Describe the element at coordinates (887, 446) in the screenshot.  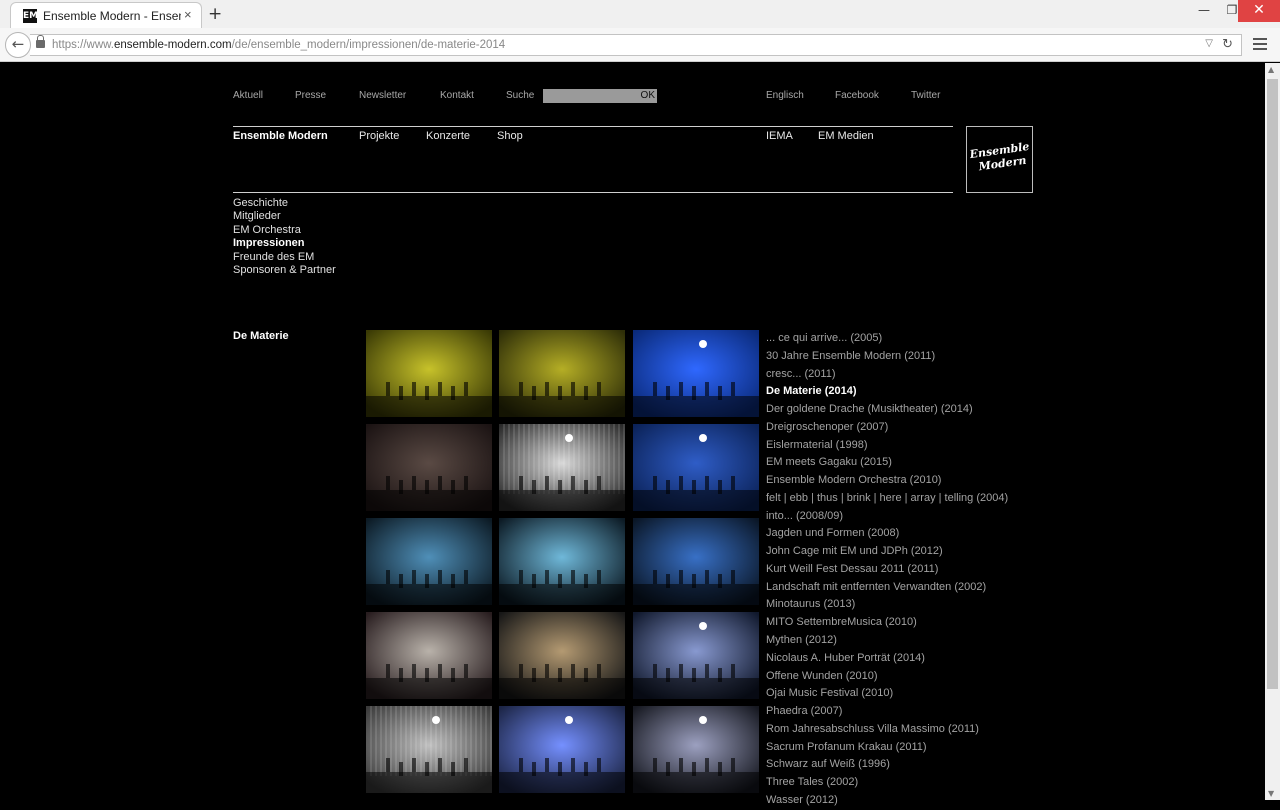
I see `event-link: Eislermaterial (1998)` at that location.